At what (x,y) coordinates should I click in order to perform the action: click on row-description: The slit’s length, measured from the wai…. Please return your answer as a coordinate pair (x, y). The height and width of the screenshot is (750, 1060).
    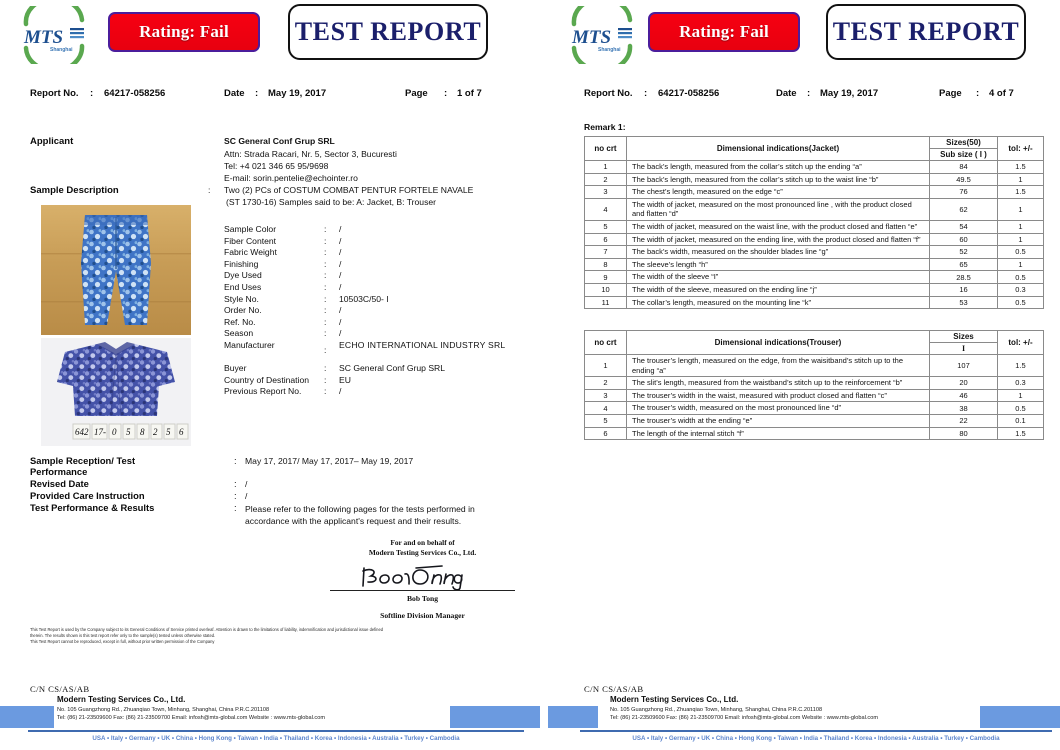
    Looking at the image, I should click on (778, 383).